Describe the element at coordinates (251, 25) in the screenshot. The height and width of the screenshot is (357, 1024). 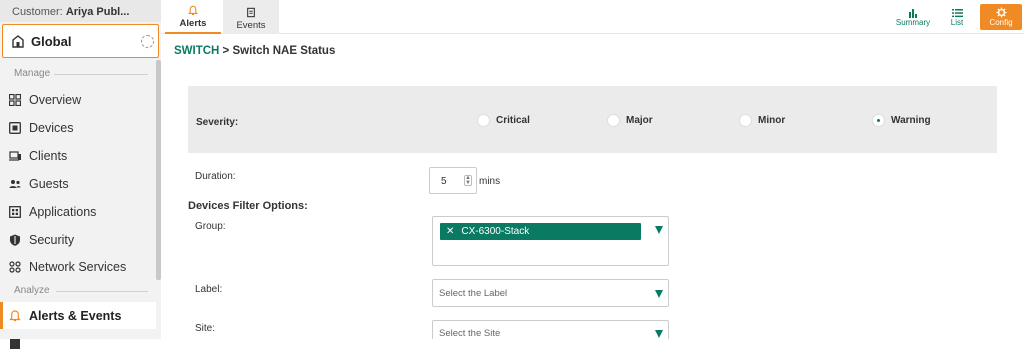
I see `tab-events-label: Events` at that location.